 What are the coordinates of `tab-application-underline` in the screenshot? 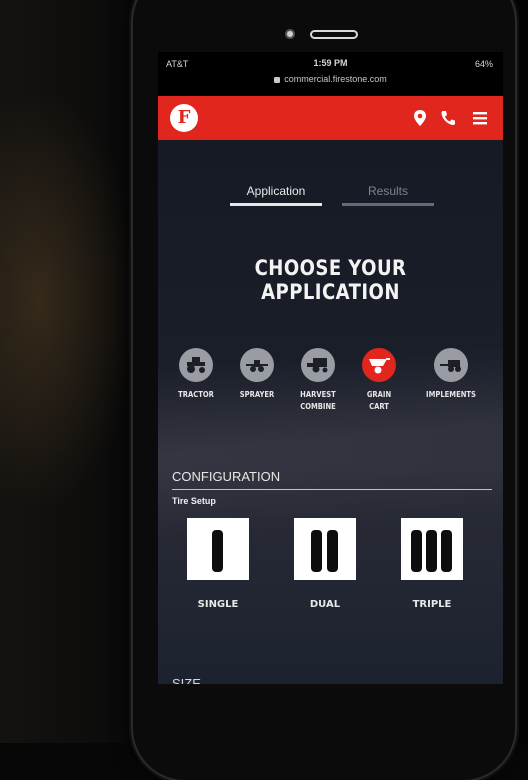 It's located at (276, 204).